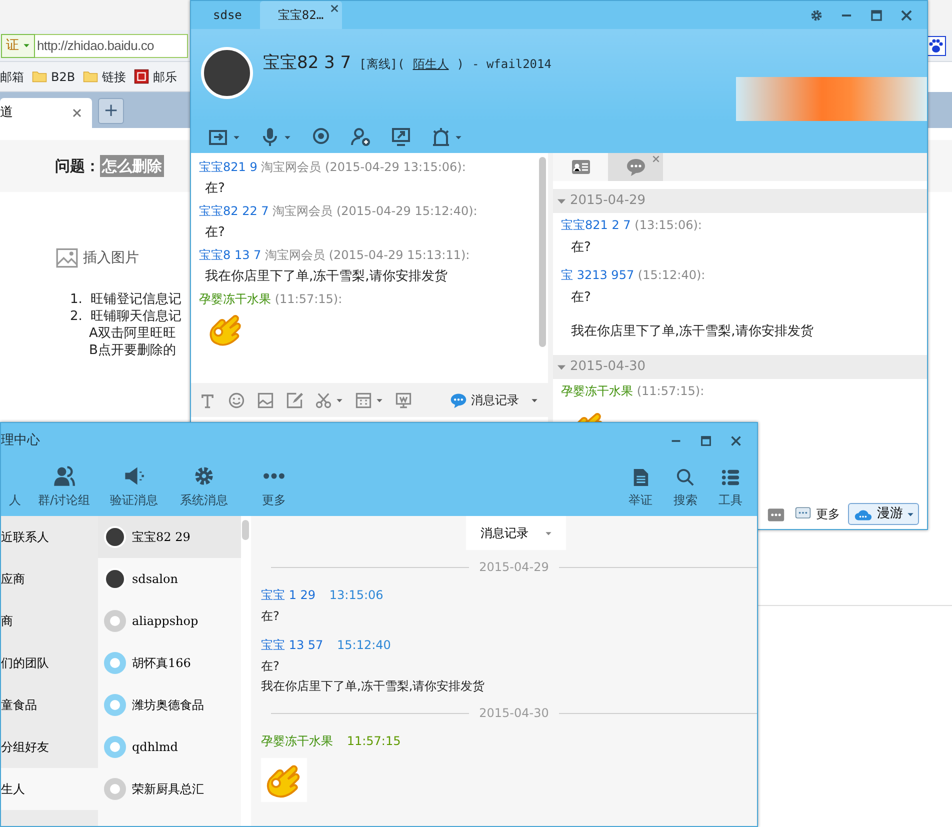 The image size is (952, 827). What do you see at coordinates (64, 484) in the screenshot?
I see `nav-button: 群/讨论组` at bounding box center [64, 484].